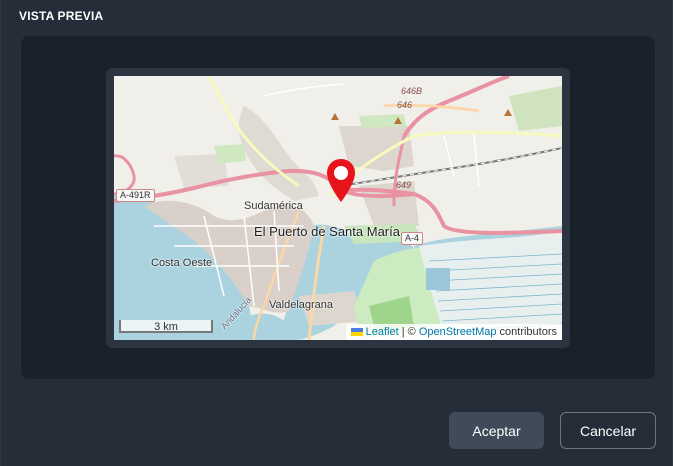 Image resolution: width=673 pixels, height=466 pixels. I want to click on road-label-a491r: A-491R, so click(135, 195).